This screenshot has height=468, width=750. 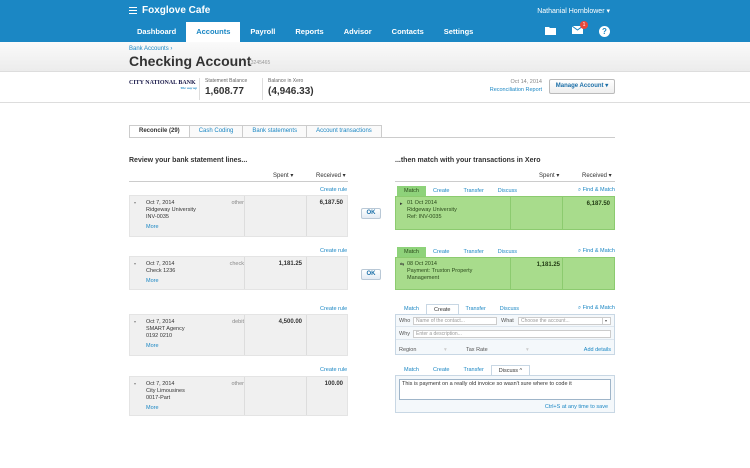 I want to click on org-switcher: Foxglove Cafe, so click(x=169, y=10).